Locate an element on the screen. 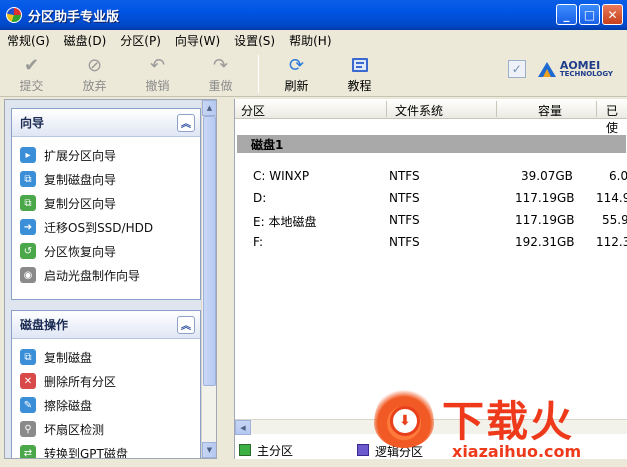 This screenshot has height=467, width=627. tutorial-icon is located at coordinates (360, 65).